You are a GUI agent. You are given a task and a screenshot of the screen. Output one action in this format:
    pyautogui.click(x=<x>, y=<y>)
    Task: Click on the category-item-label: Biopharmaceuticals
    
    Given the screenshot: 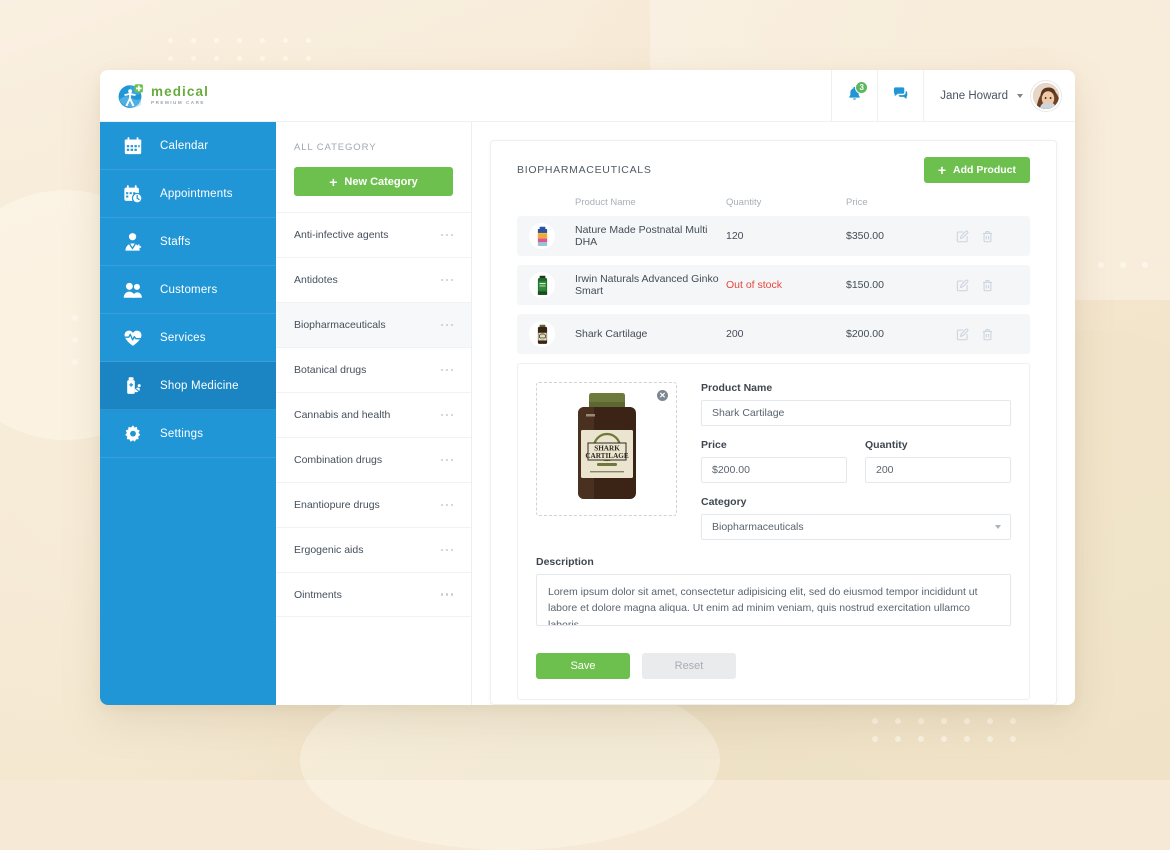 What is the action you would take?
    pyautogui.click(x=340, y=325)
    